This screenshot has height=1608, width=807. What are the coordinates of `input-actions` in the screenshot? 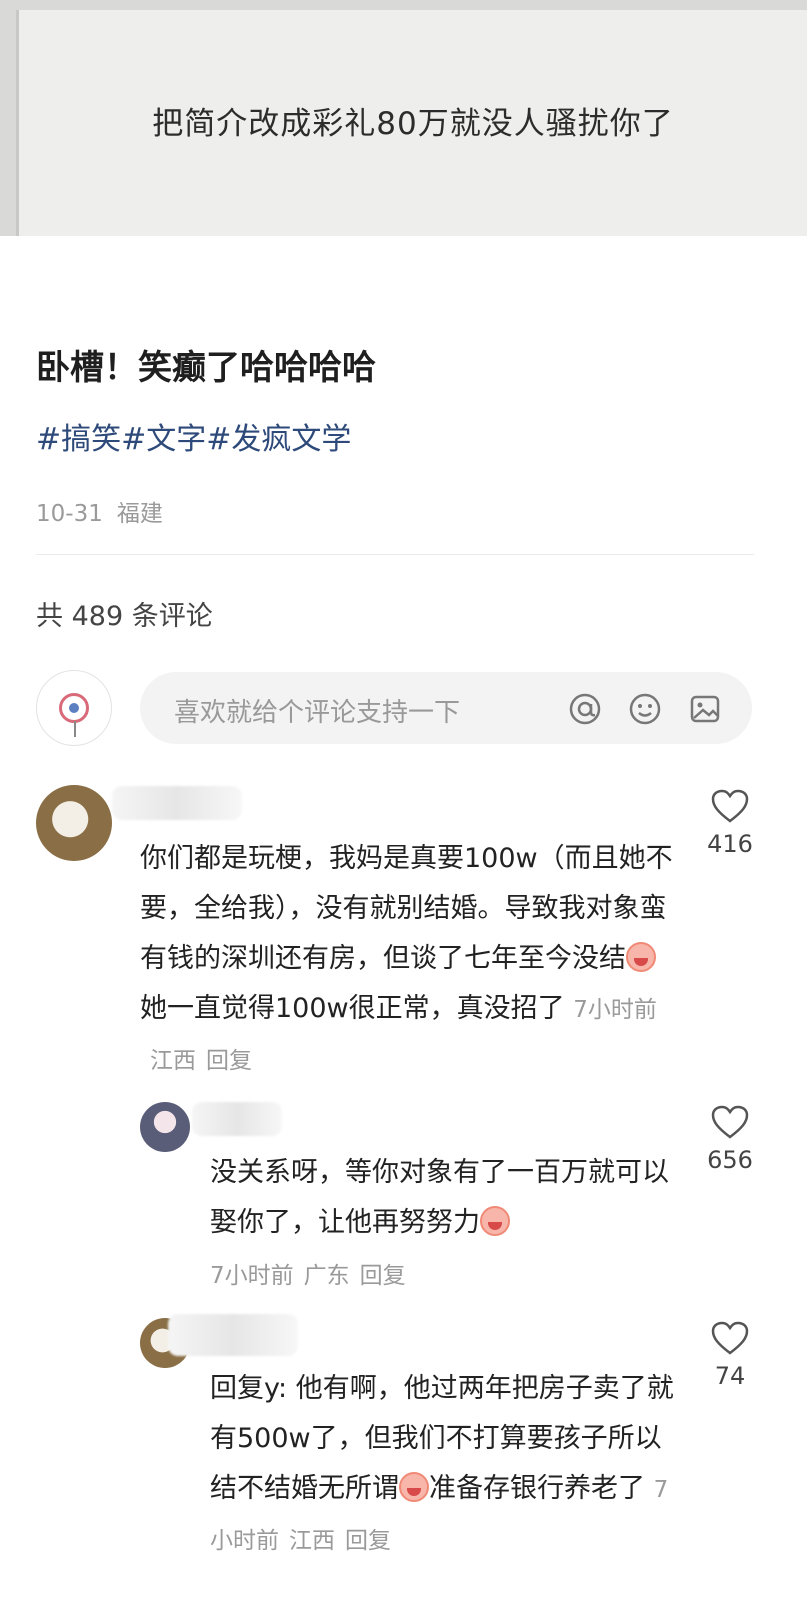 It's located at (645, 709).